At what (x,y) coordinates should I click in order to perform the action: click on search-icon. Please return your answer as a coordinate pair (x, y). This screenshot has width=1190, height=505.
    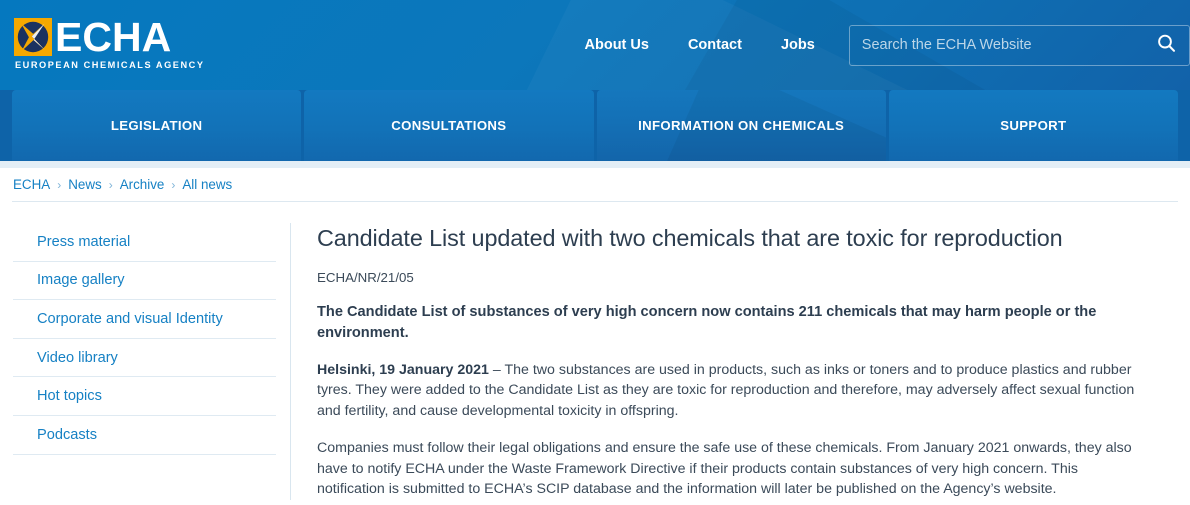
    Looking at the image, I should click on (1166, 45).